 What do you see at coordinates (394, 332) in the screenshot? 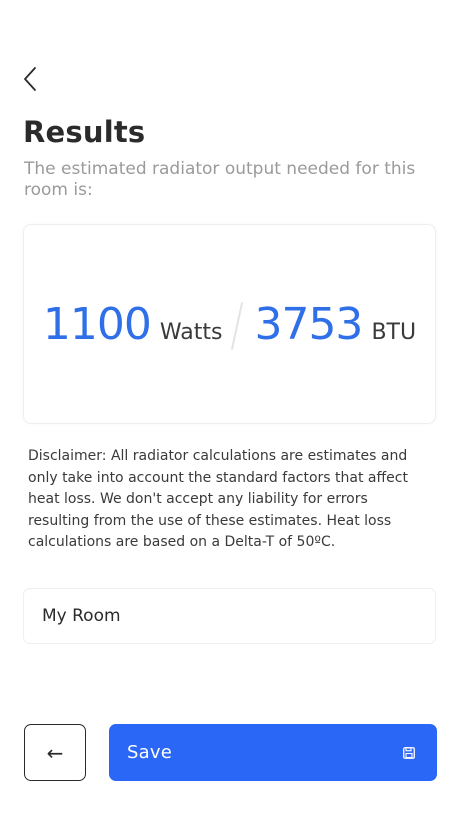
I see `btu-unit: BTU` at bounding box center [394, 332].